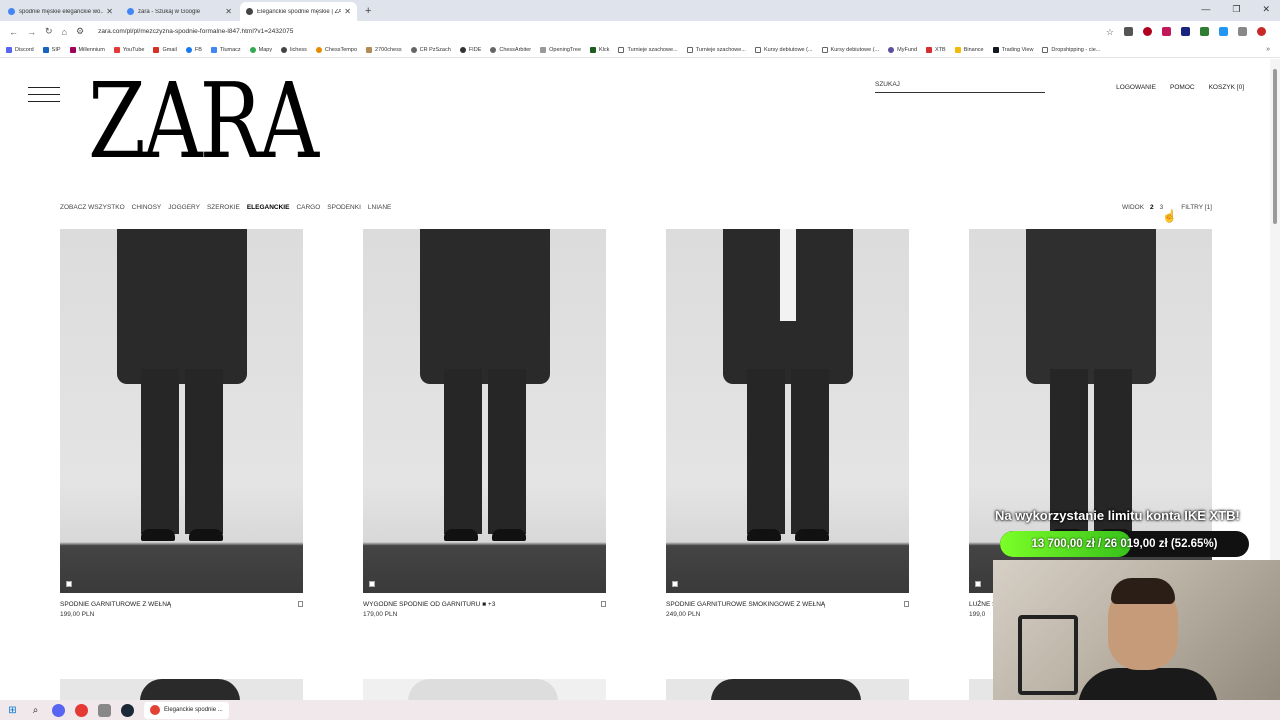  I want to click on minimize-icon: —, so click(1205, 9).